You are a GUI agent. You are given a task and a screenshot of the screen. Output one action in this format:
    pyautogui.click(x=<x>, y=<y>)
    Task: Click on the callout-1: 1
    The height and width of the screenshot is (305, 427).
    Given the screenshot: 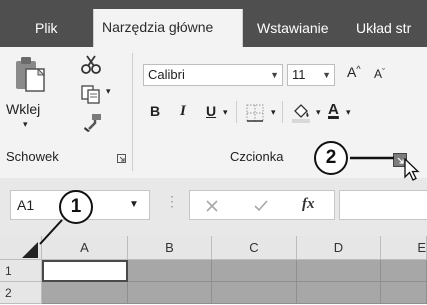 What is the action you would take?
    pyautogui.click(x=76, y=207)
    